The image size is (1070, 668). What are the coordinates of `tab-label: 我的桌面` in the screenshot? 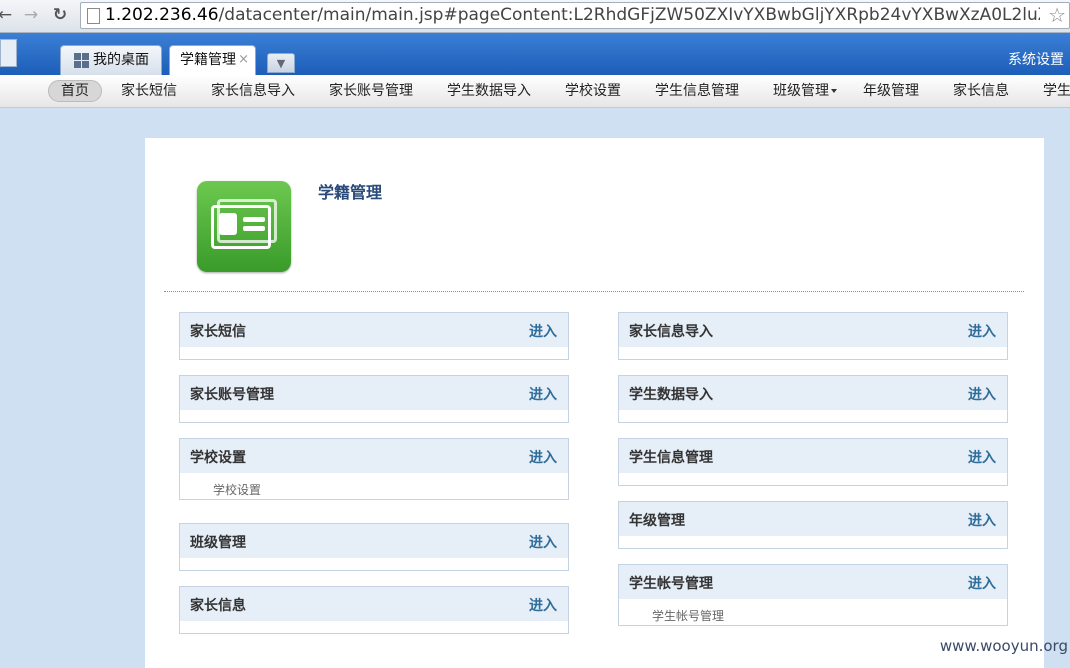 It's located at (121, 60).